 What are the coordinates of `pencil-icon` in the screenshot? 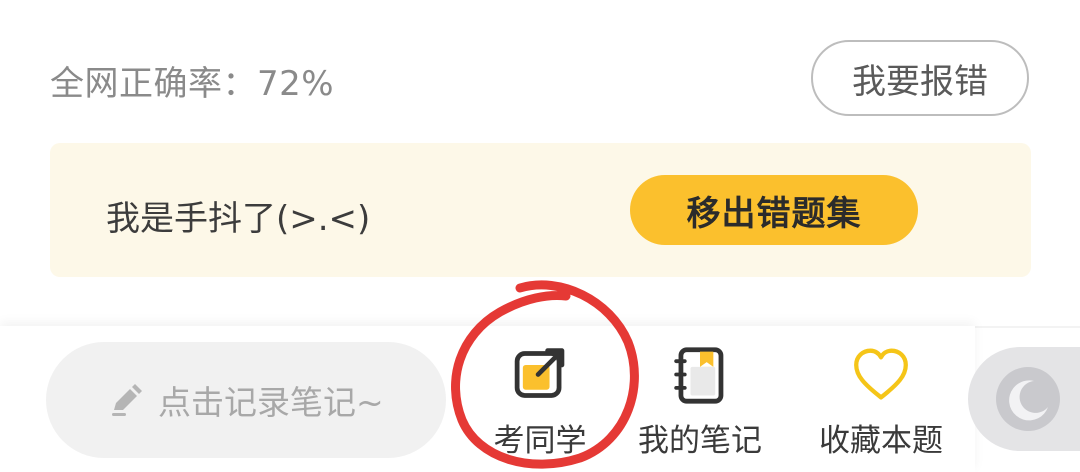 It's located at (127, 400).